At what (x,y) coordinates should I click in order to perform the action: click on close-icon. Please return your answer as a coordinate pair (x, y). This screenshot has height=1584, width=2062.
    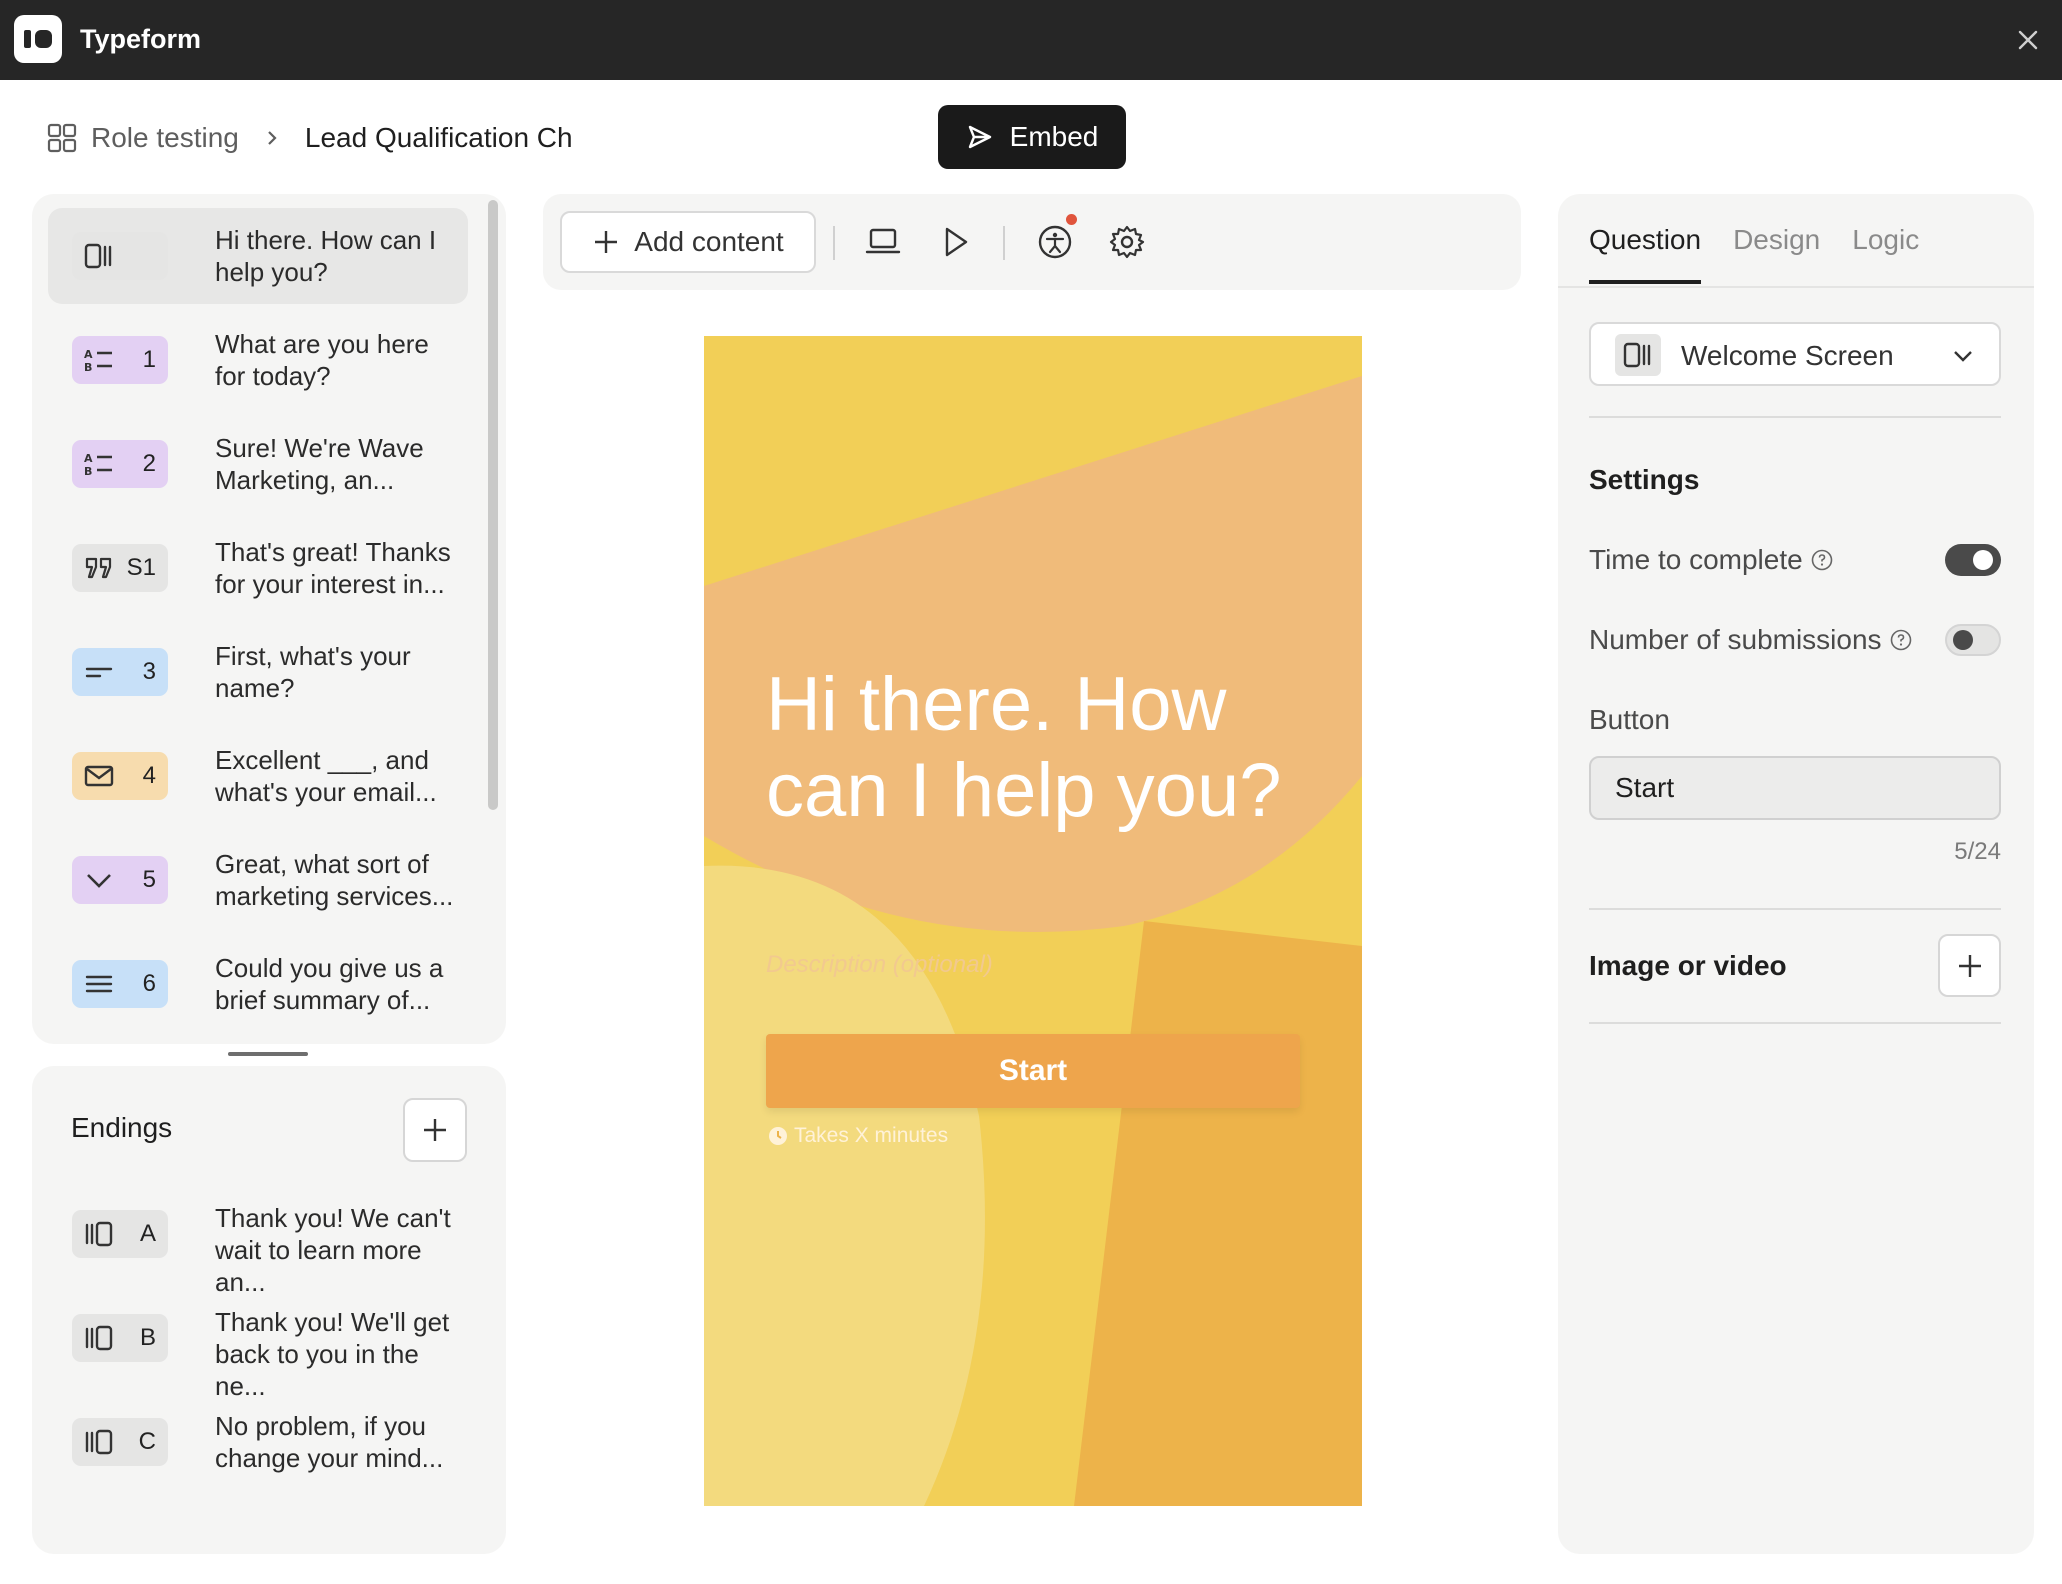
    Looking at the image, I should click on (2028, 40).